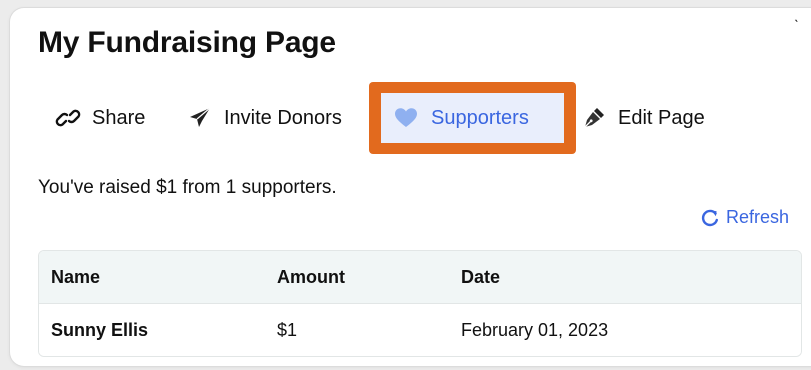 This screenshot has height=370, width=811. What do you see at coordinates (661, 117) in the screenshot?
I see `tab-edit-page-label: Edit Page` at bounding box center [661, 117].